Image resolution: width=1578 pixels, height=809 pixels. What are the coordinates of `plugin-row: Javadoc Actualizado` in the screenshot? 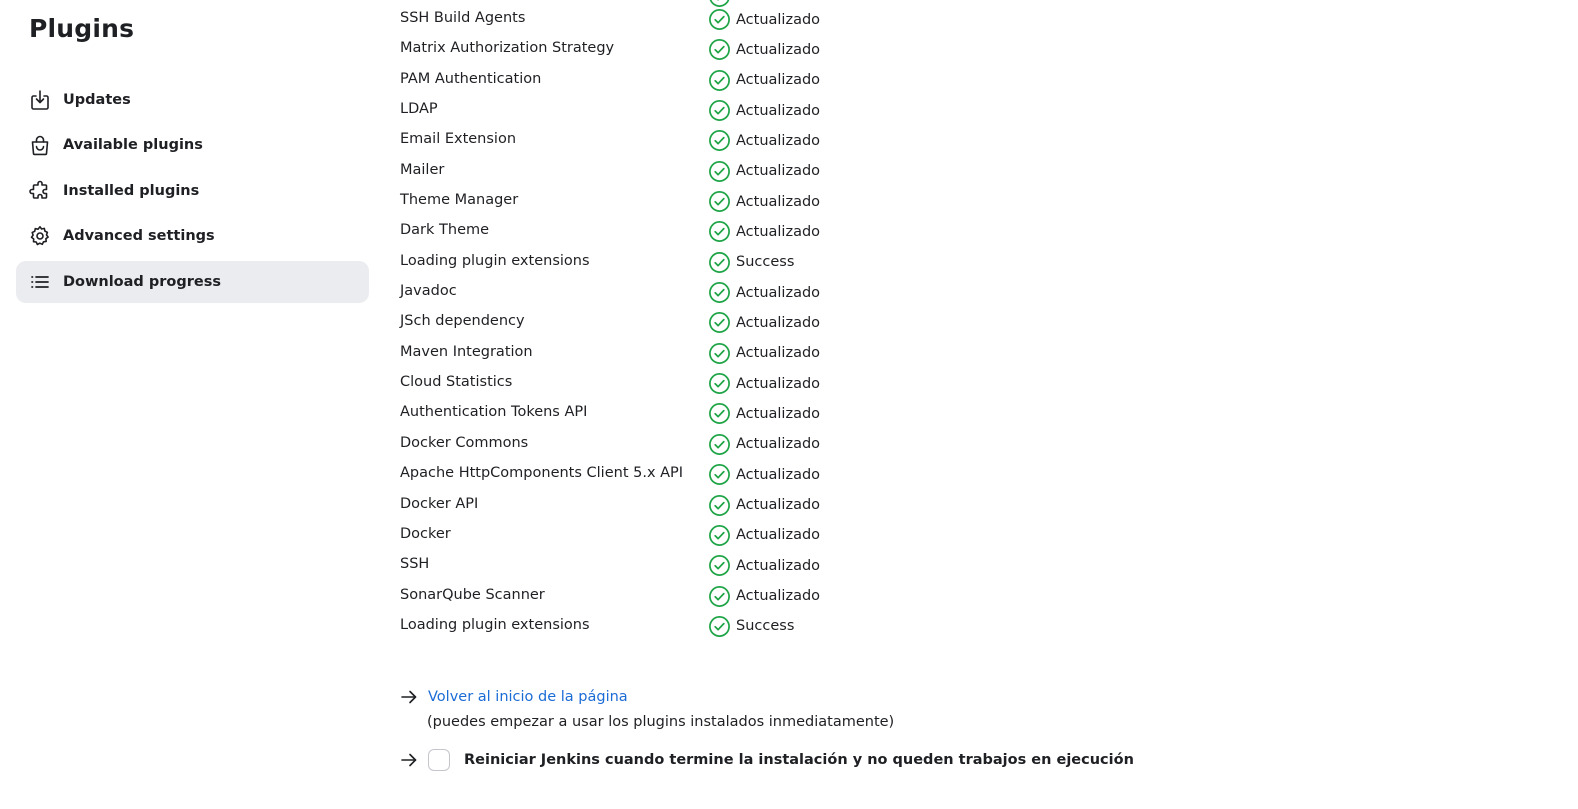 It's located at (750, 292).